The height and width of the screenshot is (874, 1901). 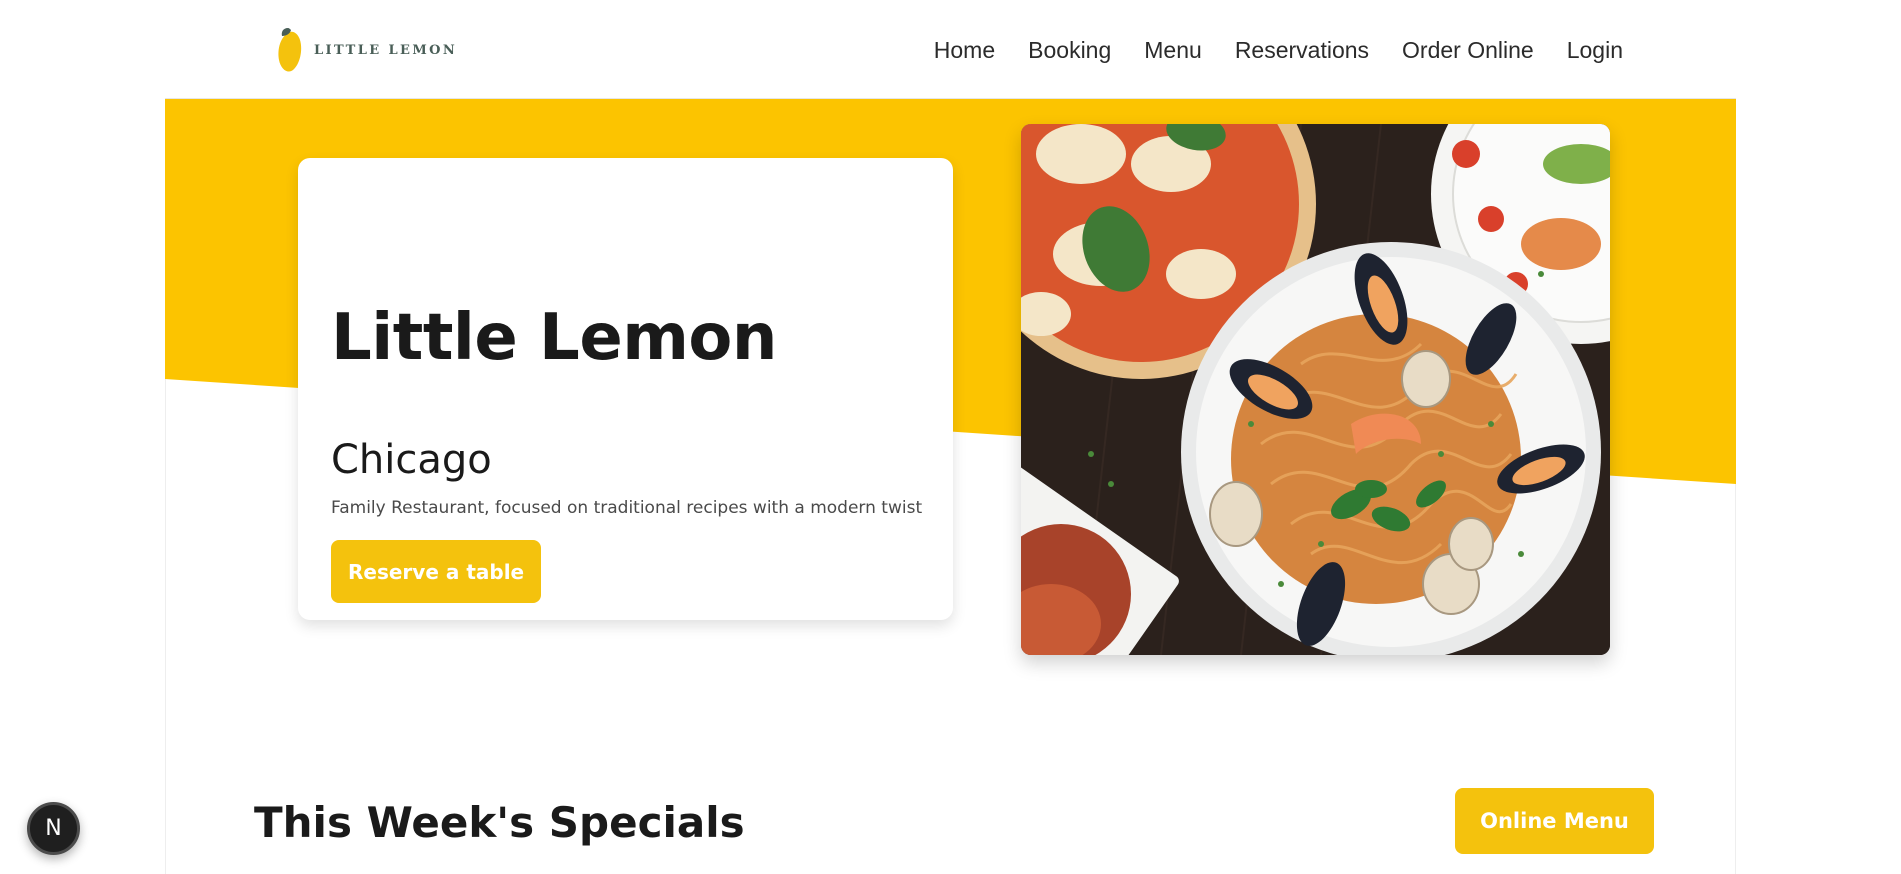 What do you see at coordinates (1468, 50) in the screenshot?
I see `nav-order-online: Order Online` at bounding box center [1468, 50].